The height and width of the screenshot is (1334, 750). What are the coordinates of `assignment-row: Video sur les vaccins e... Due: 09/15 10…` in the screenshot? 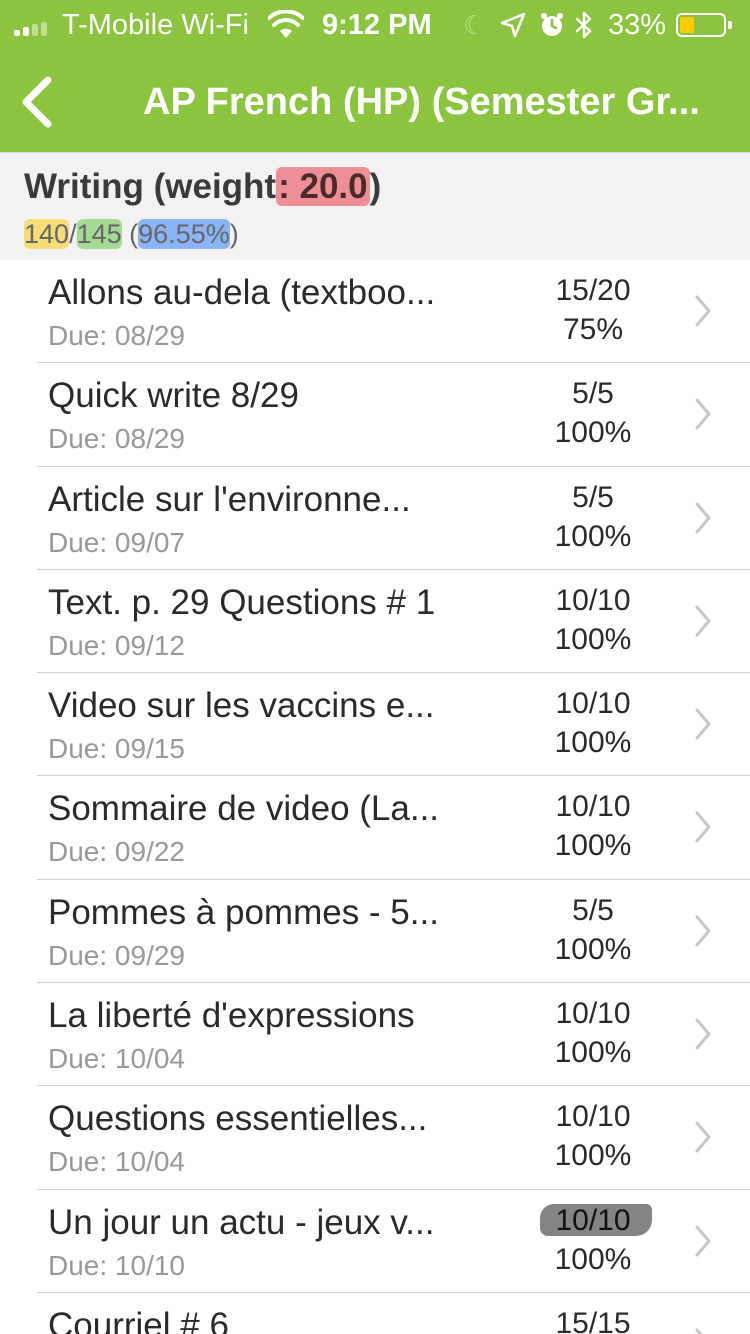 It's located at (375, 725).